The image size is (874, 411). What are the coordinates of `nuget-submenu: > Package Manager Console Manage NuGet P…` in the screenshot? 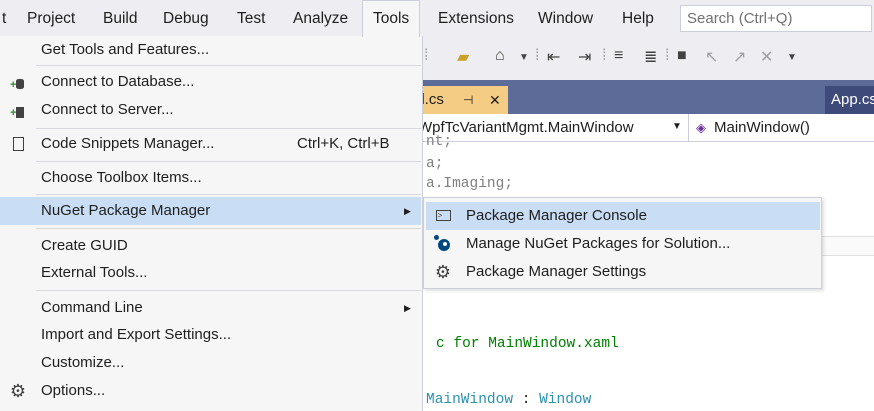 It's located at (622, 243).